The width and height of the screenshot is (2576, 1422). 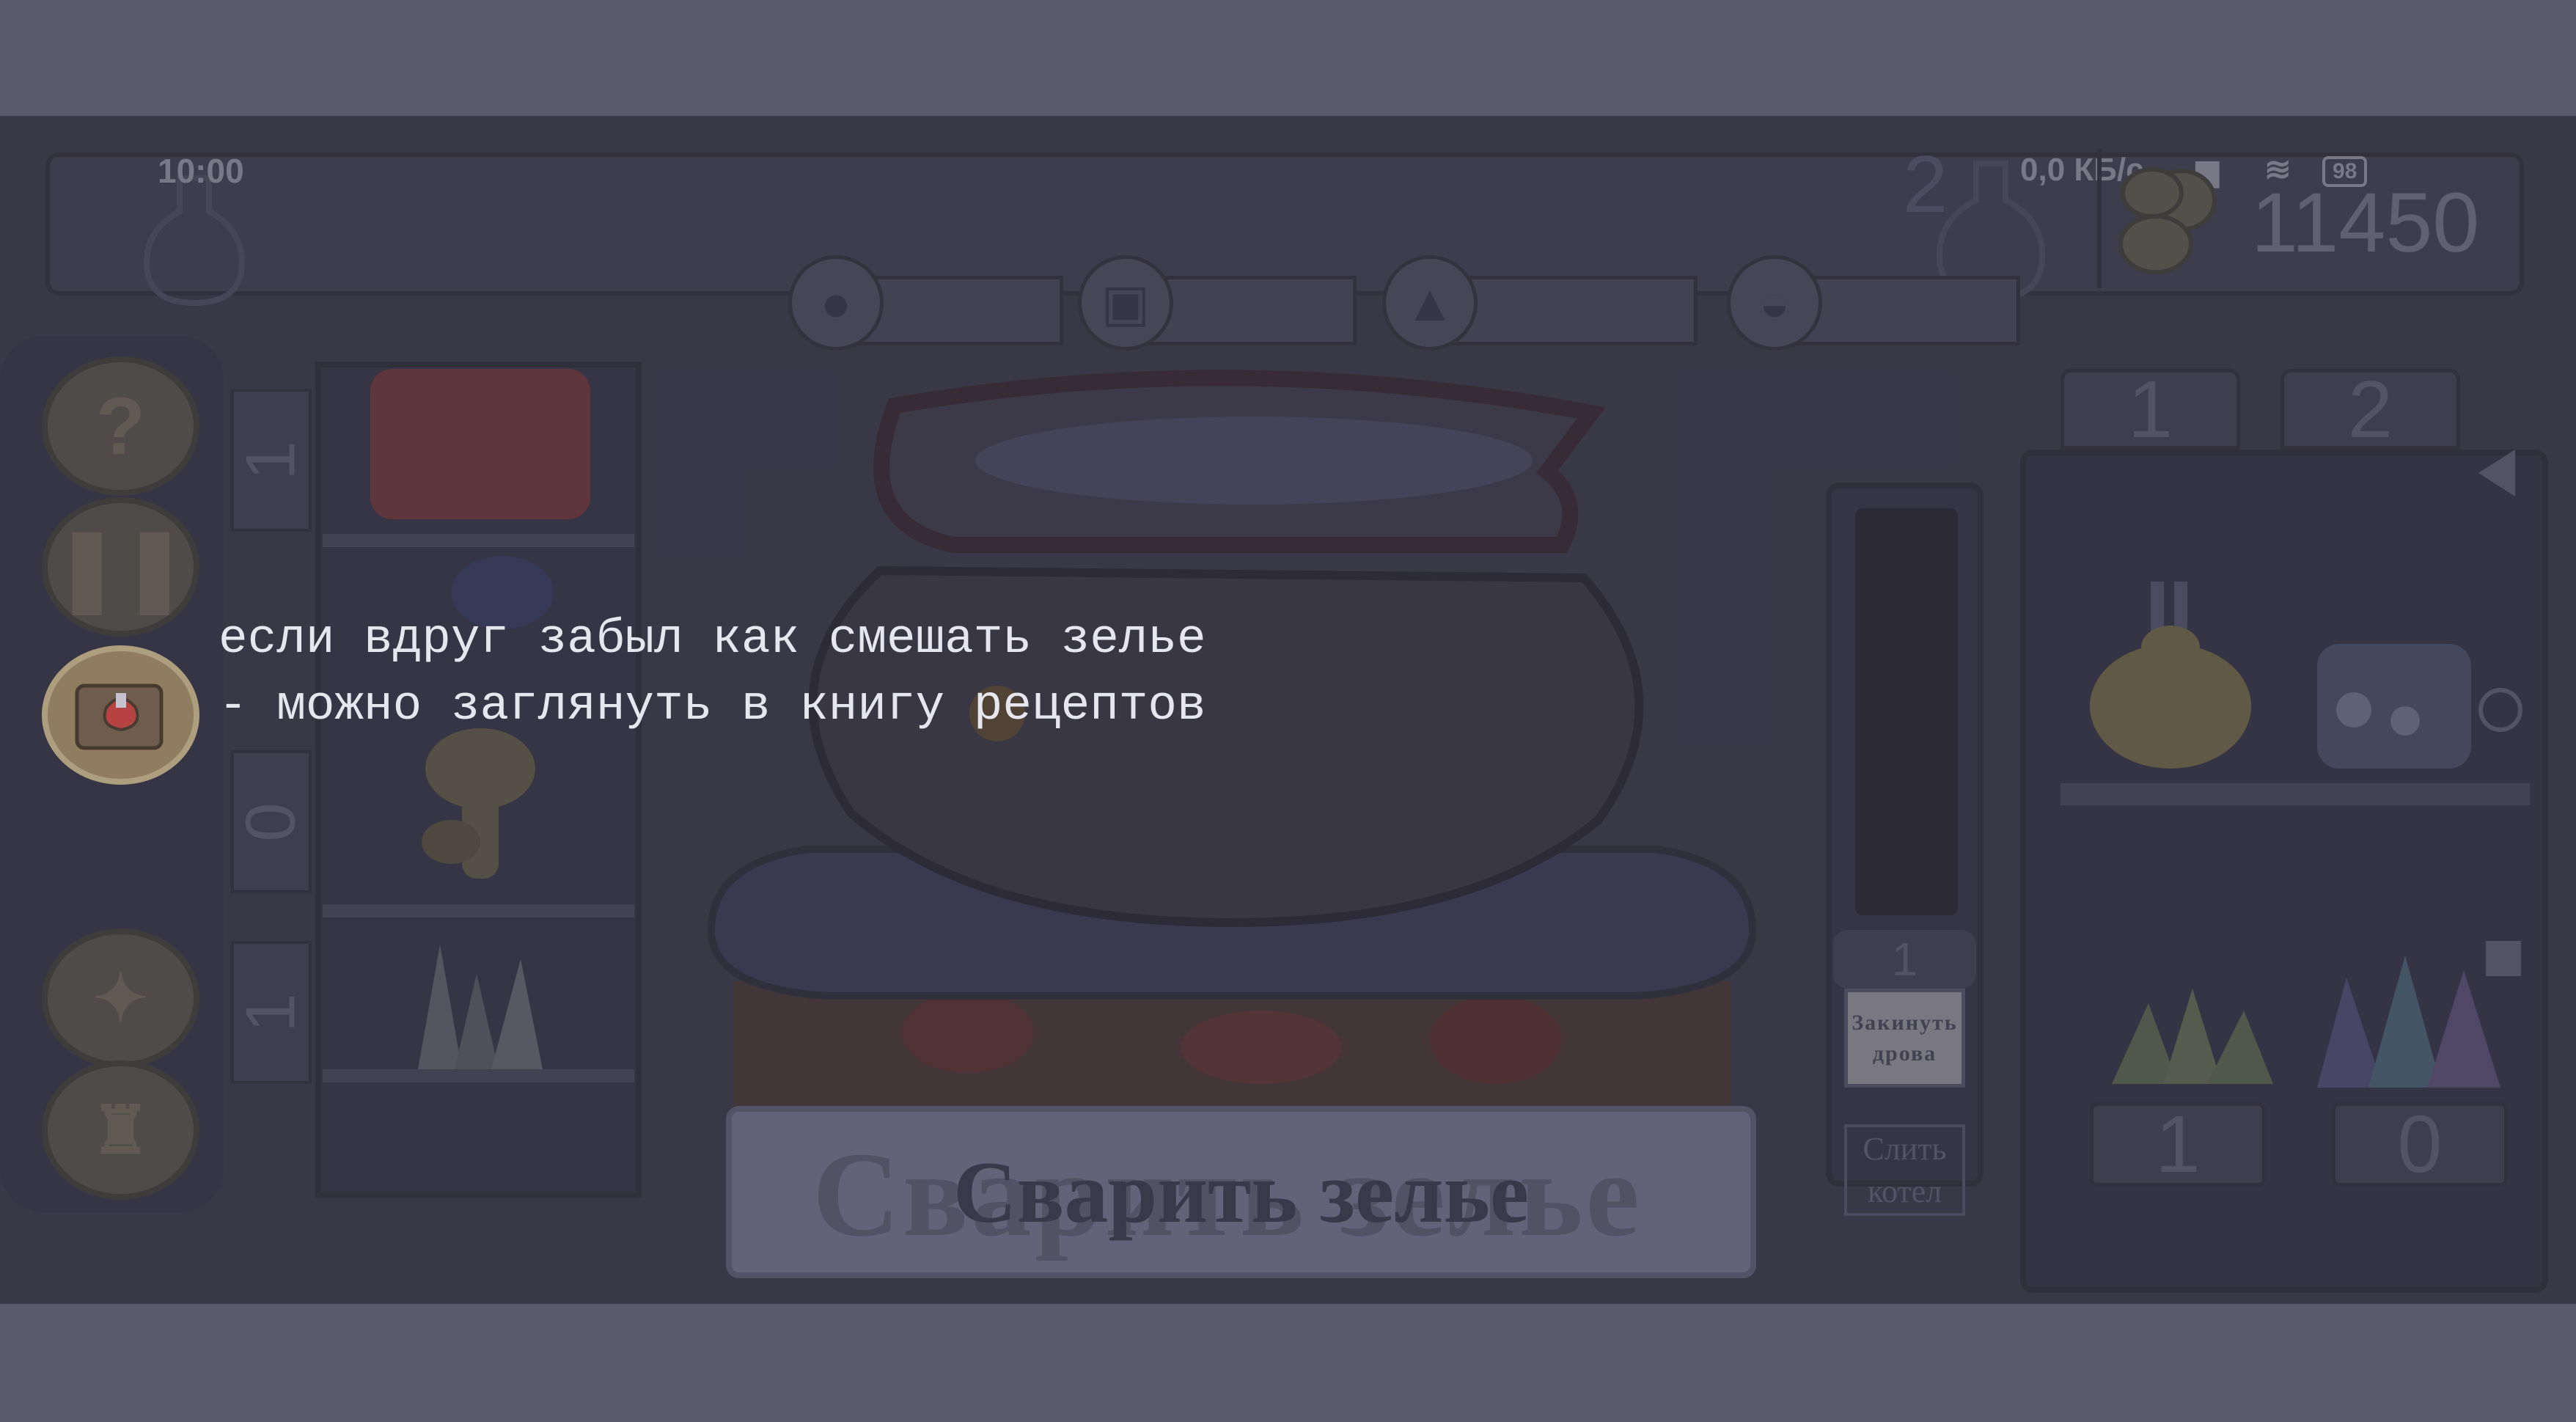 I want to click on knight-icon: ▣, so click(x=1126, y=302).